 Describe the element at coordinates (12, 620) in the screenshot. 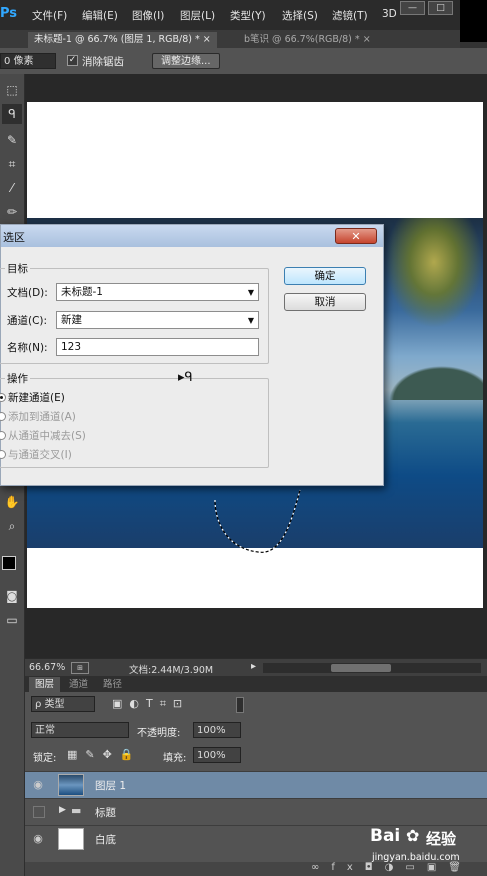

I see `screen-mode-icon: ▭` at that location.